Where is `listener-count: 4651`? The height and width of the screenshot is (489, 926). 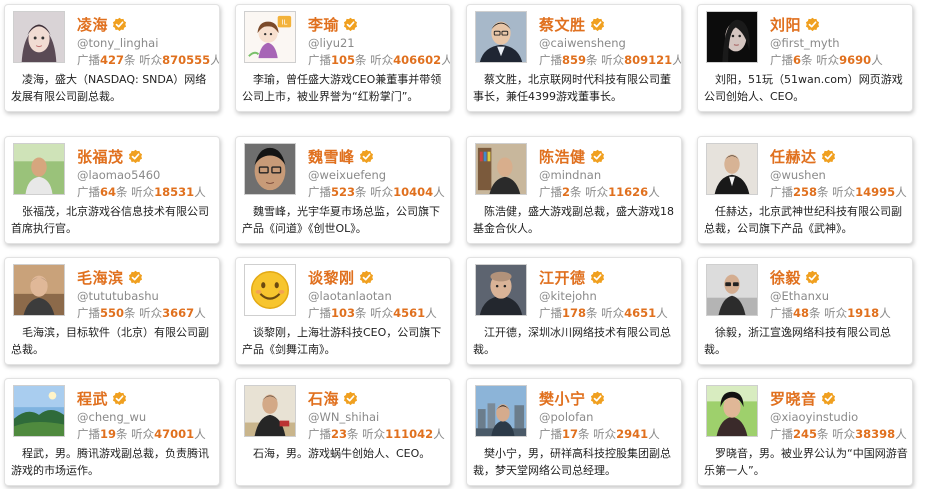 listener-count: 4651 is located at coordinates (640, 313).